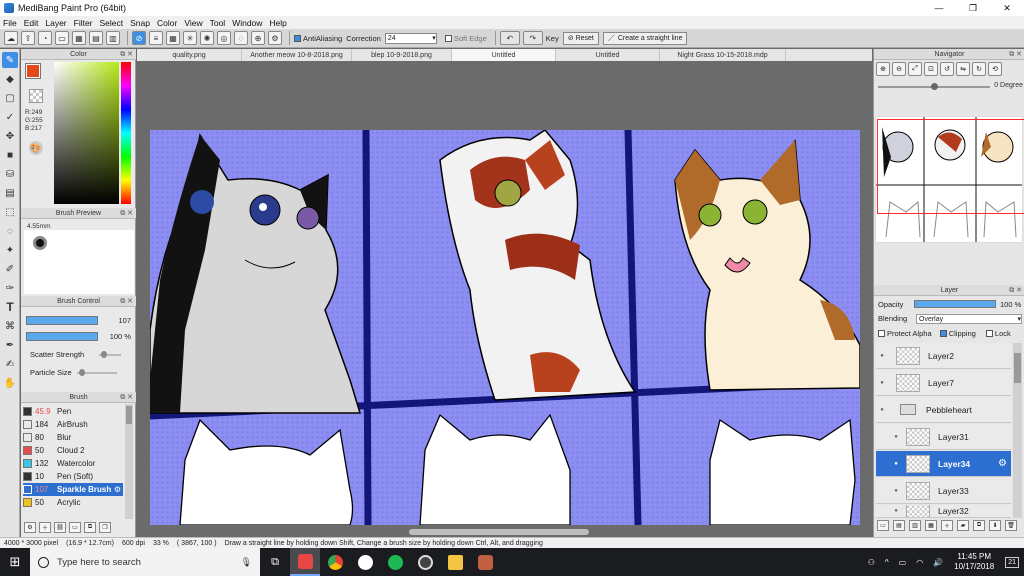 Image resolution: width=1024 pixels, height=576 pixels. Describe the element at coordinates (15, 562) in the screenshot. I see `windows-start-icon: ⊞` at that location.